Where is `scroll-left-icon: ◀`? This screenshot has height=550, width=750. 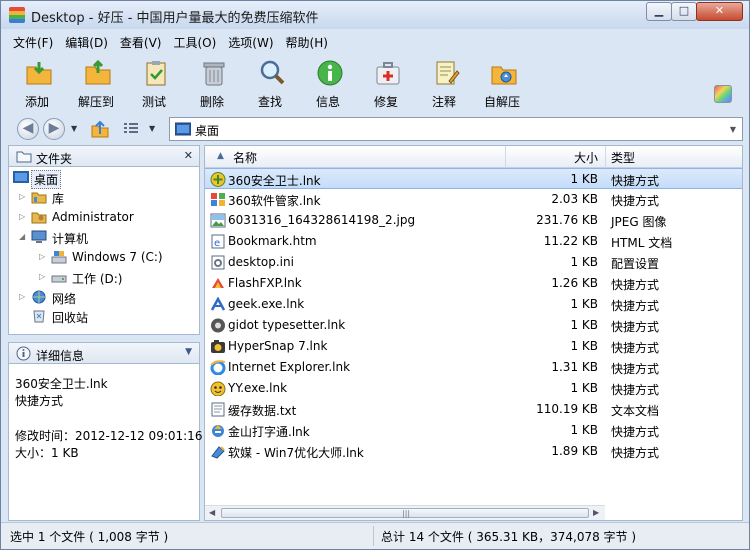
scroll-left-icon: ◀ is located at coordinates (212, 512).